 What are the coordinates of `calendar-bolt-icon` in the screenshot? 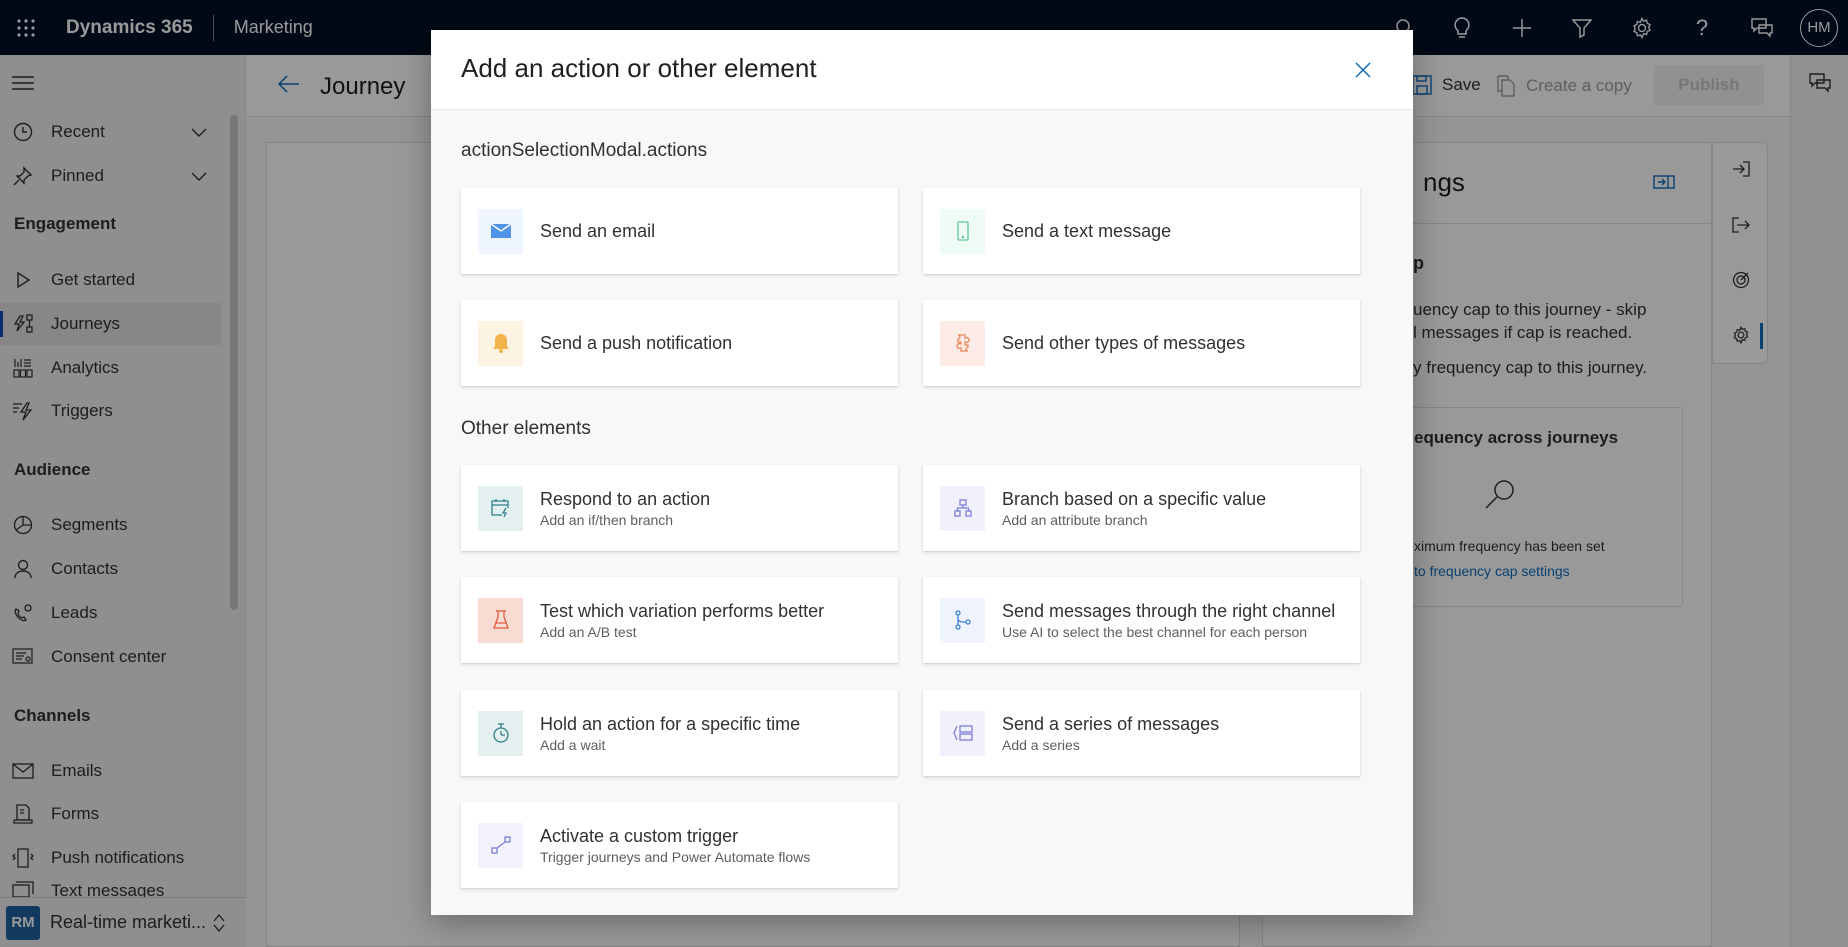 It's located at (499, 508).